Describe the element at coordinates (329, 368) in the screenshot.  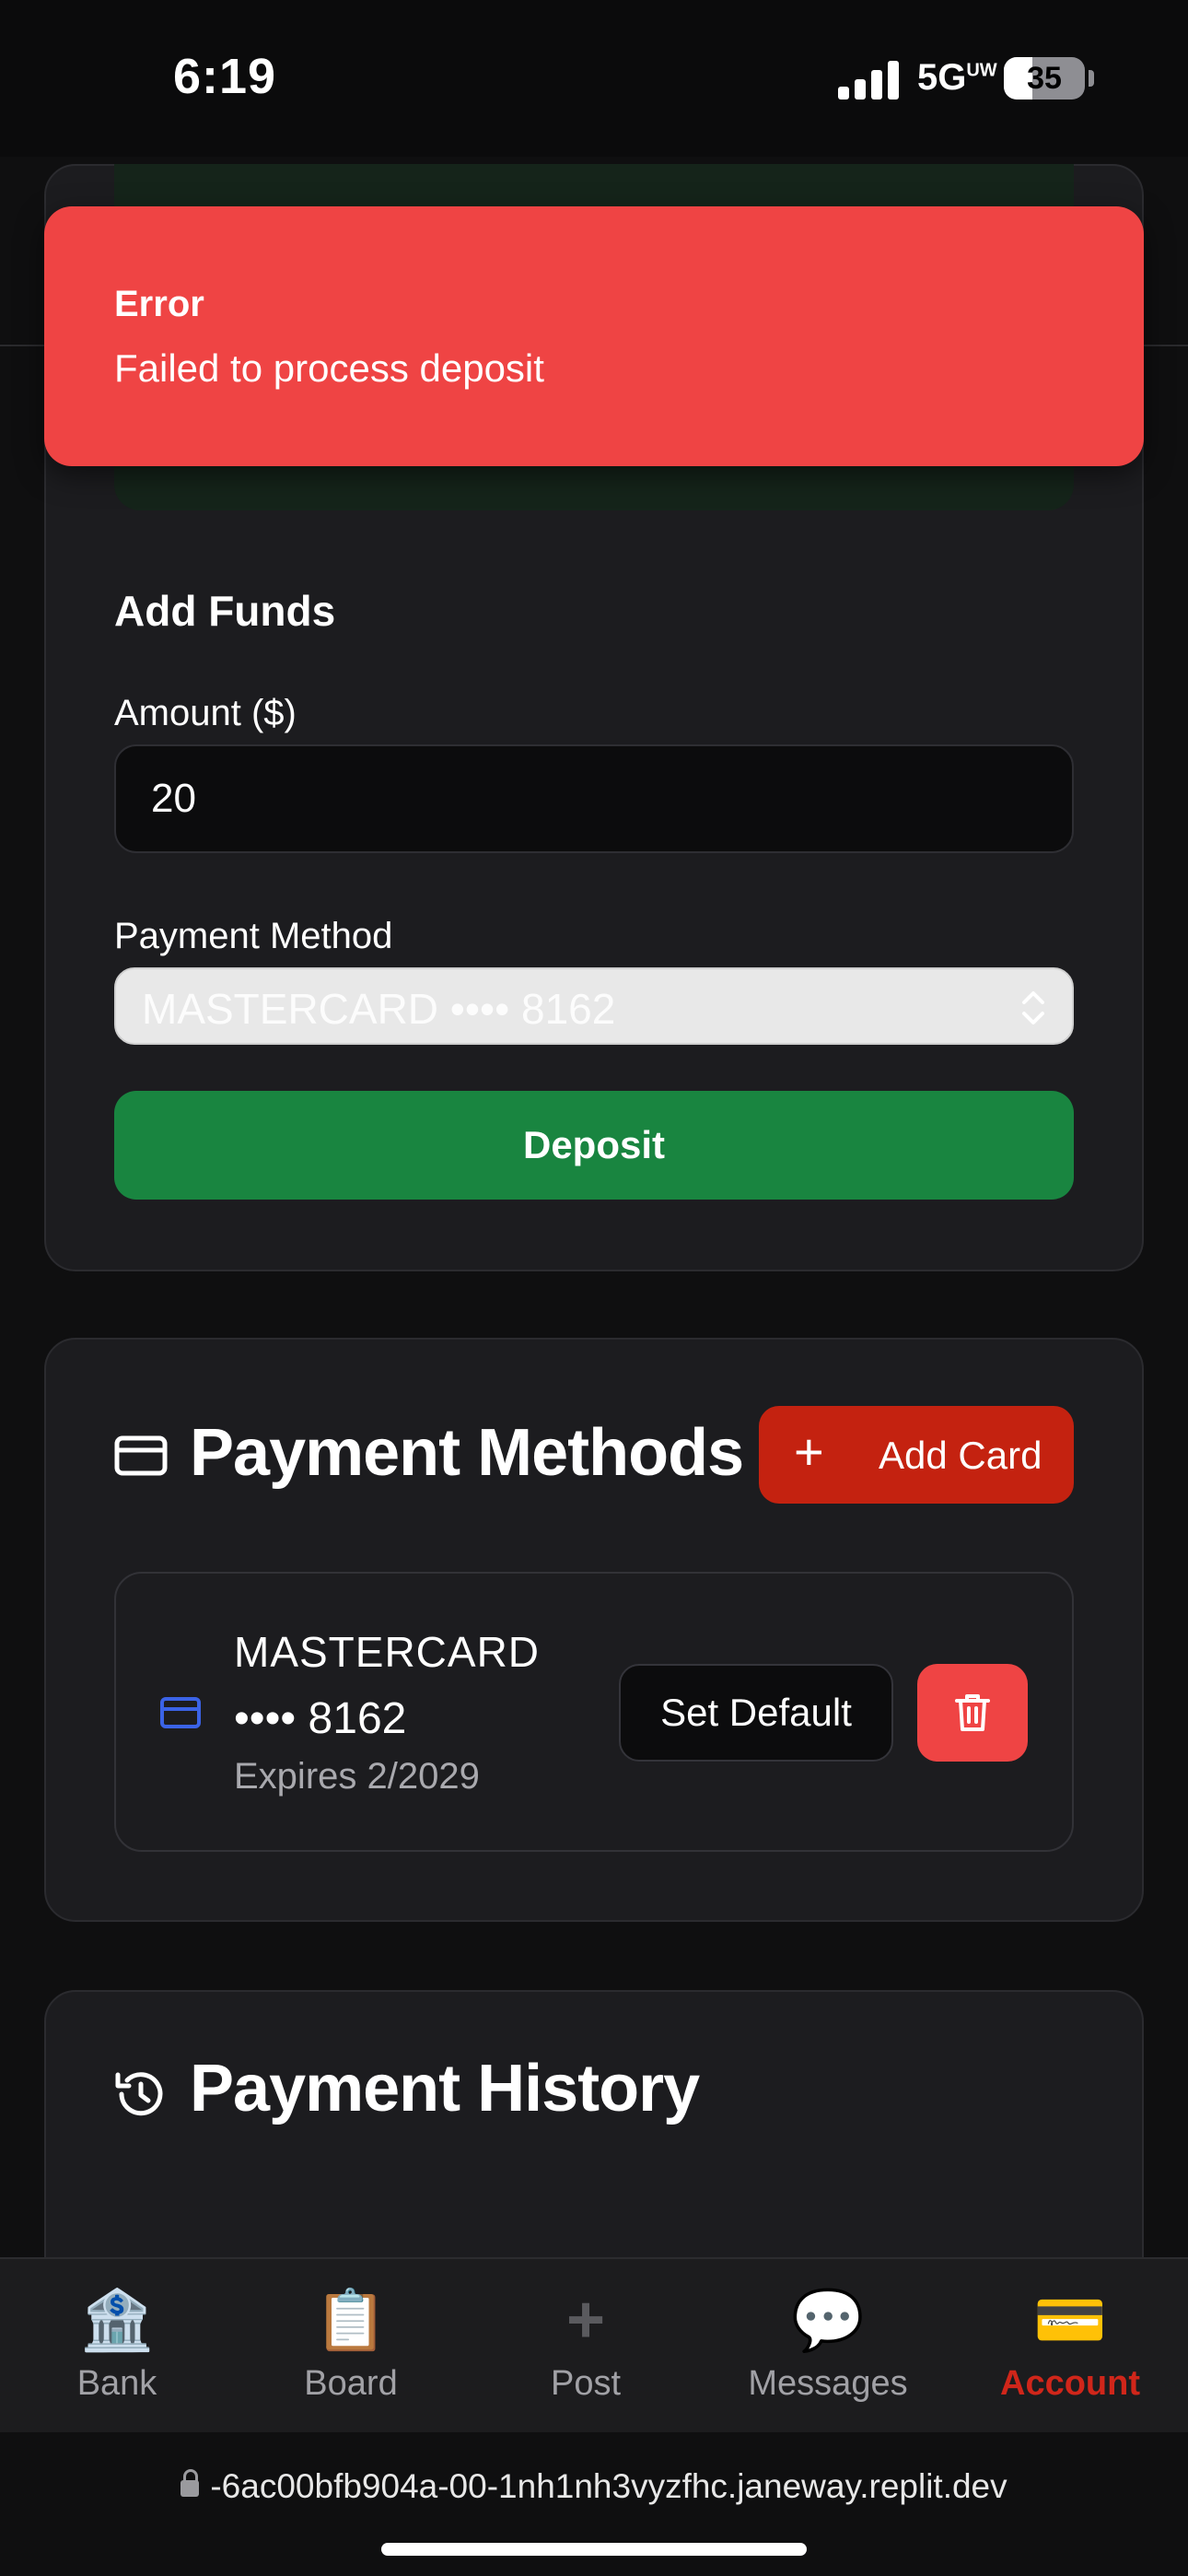
I see `toast-message: Failed to process deposit` at that location.